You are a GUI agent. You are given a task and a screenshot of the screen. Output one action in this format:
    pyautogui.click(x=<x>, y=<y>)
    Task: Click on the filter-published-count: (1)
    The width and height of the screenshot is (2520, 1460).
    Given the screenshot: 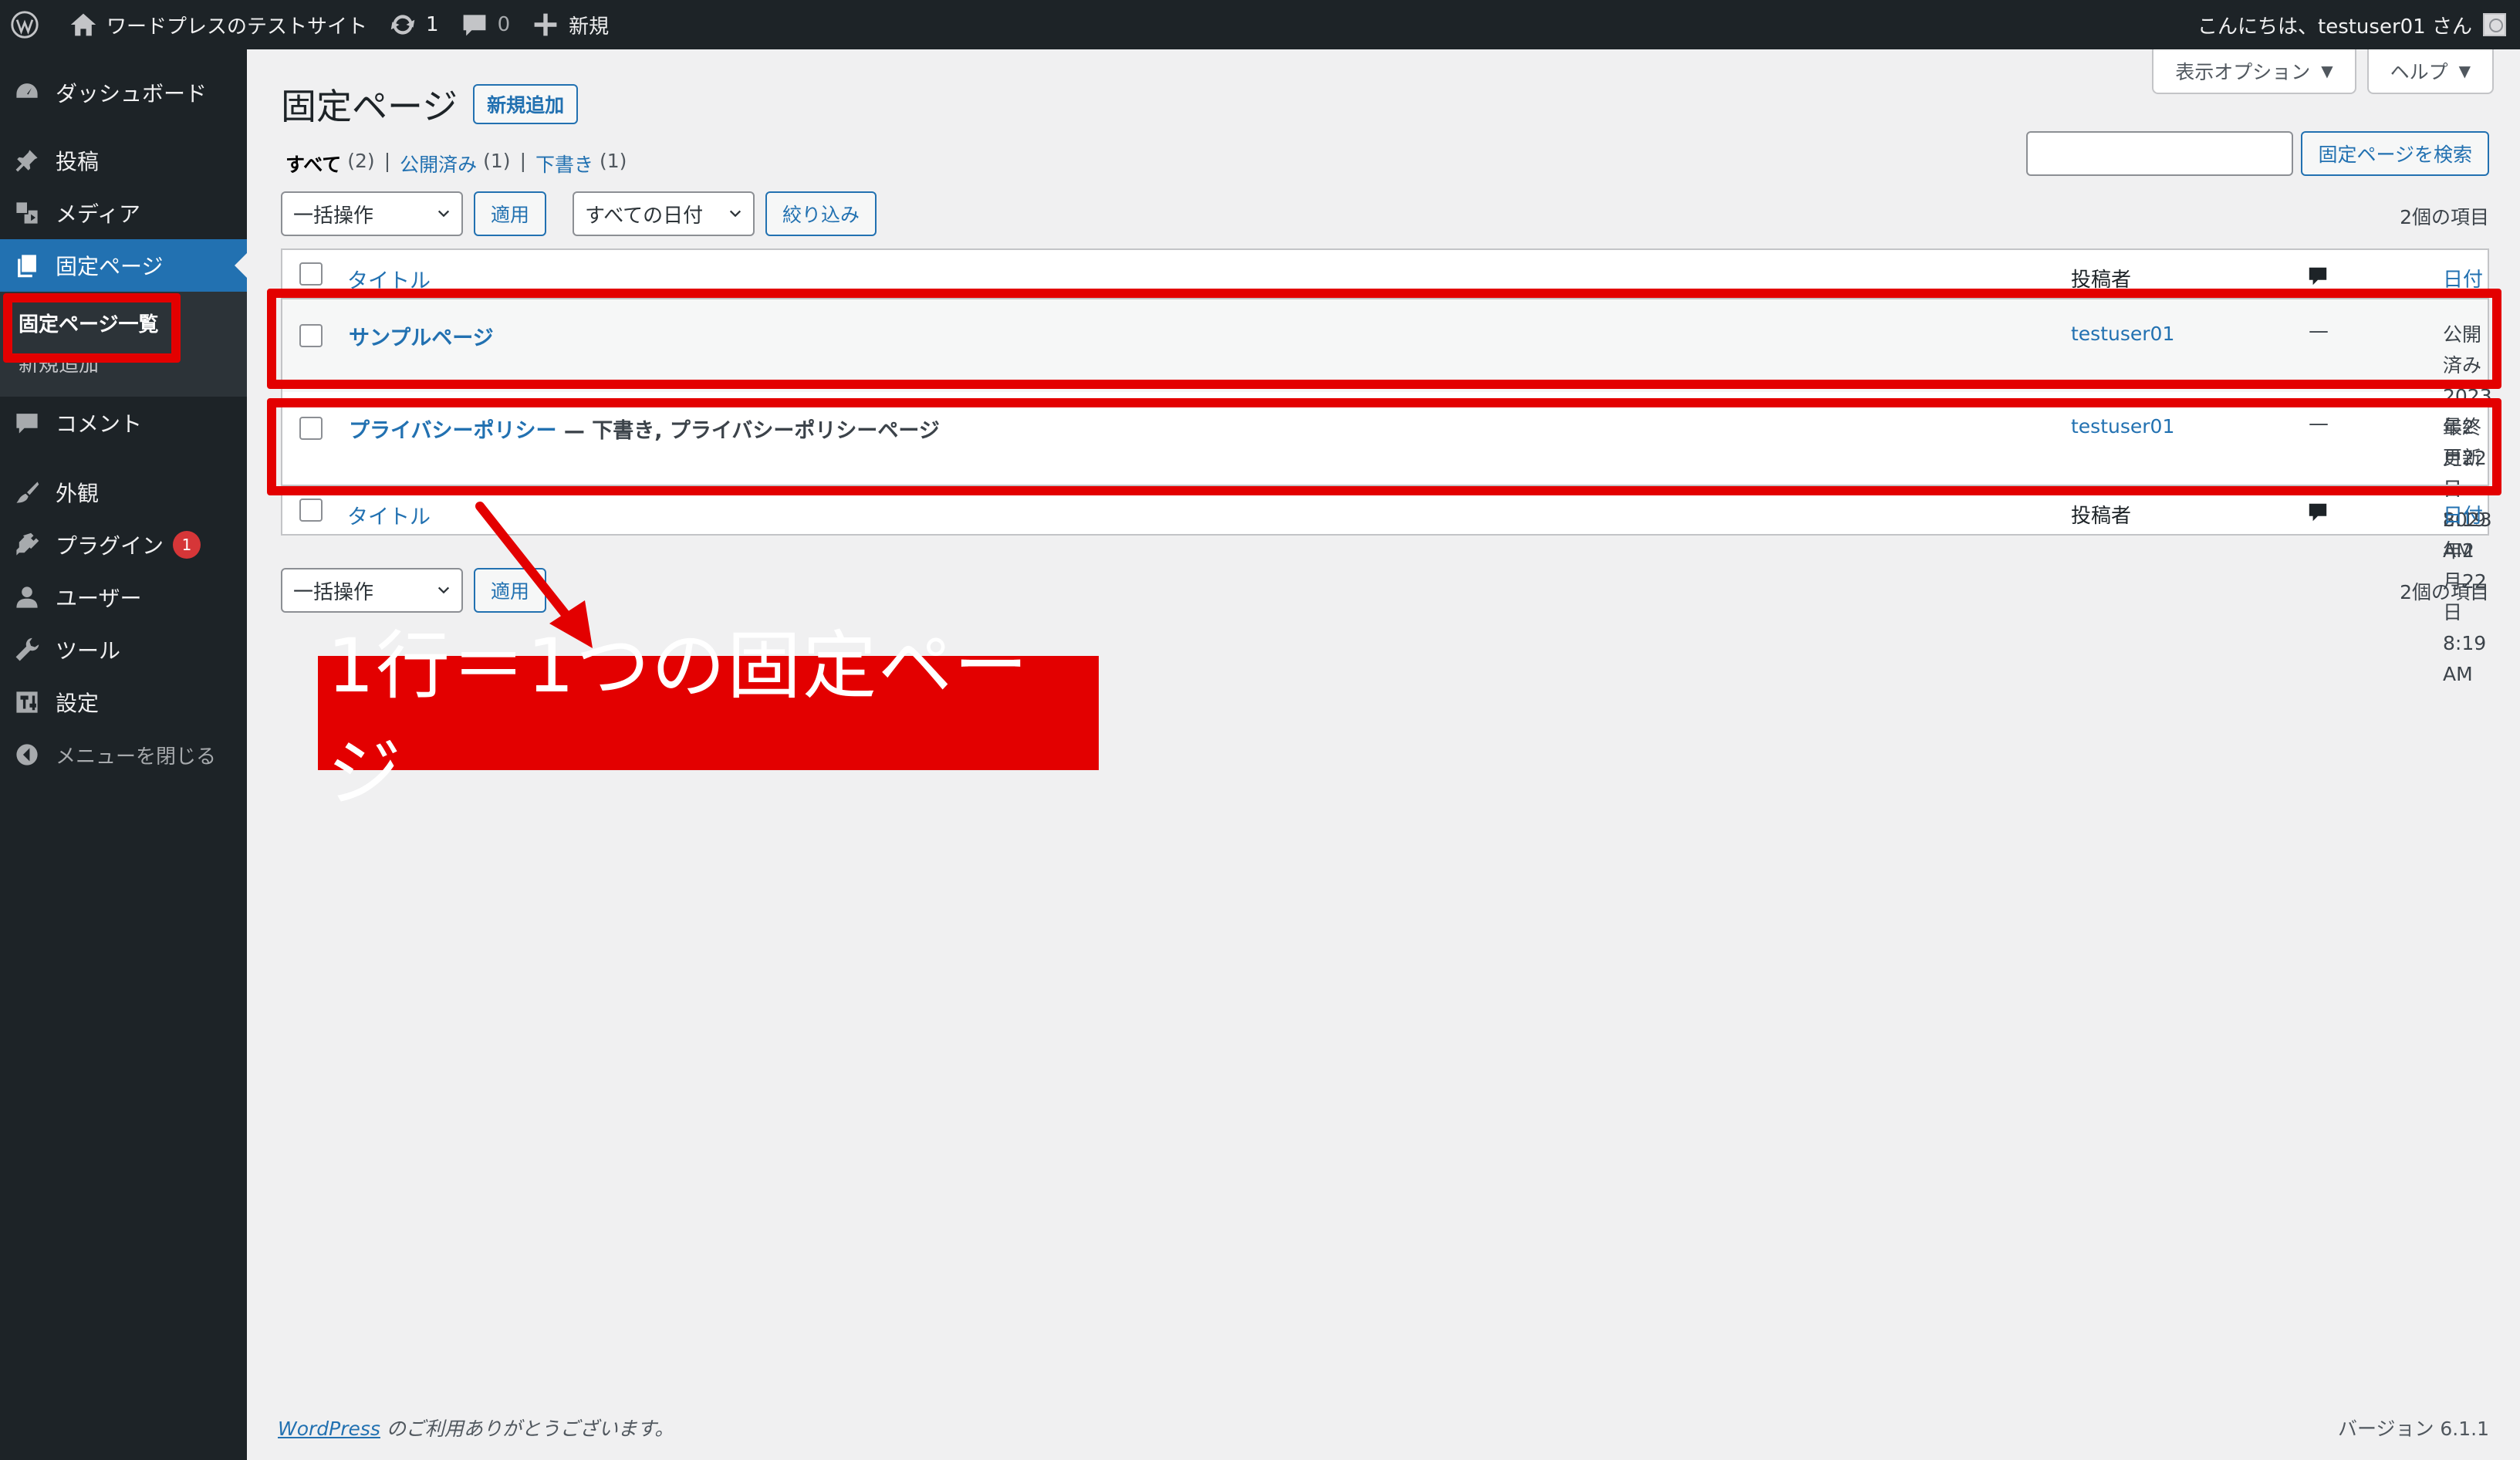 What is the action you would take?
    pyautogui.click(x=497, y=161)
    